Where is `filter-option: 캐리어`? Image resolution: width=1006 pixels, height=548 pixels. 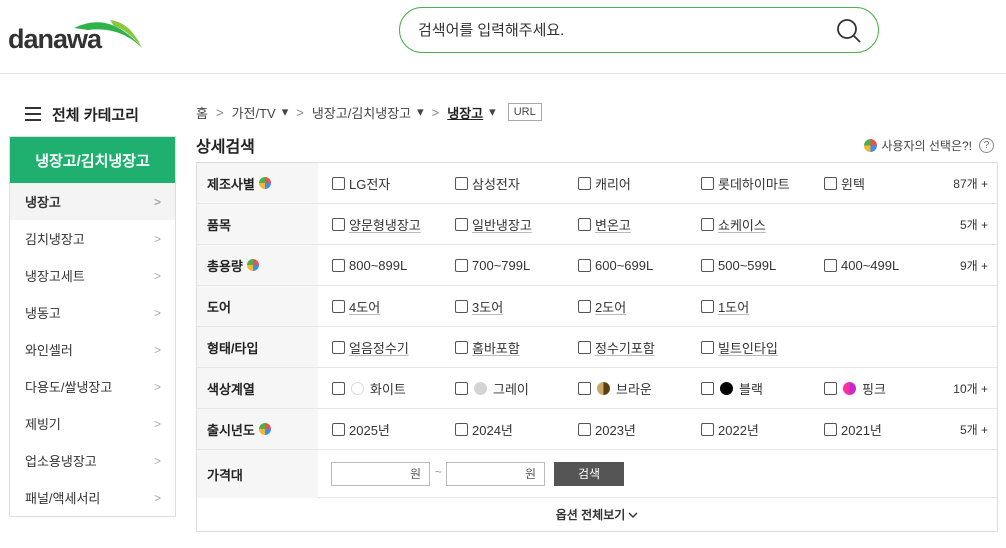 filter-option: 캐리어 is located at coordinates (604, 183).